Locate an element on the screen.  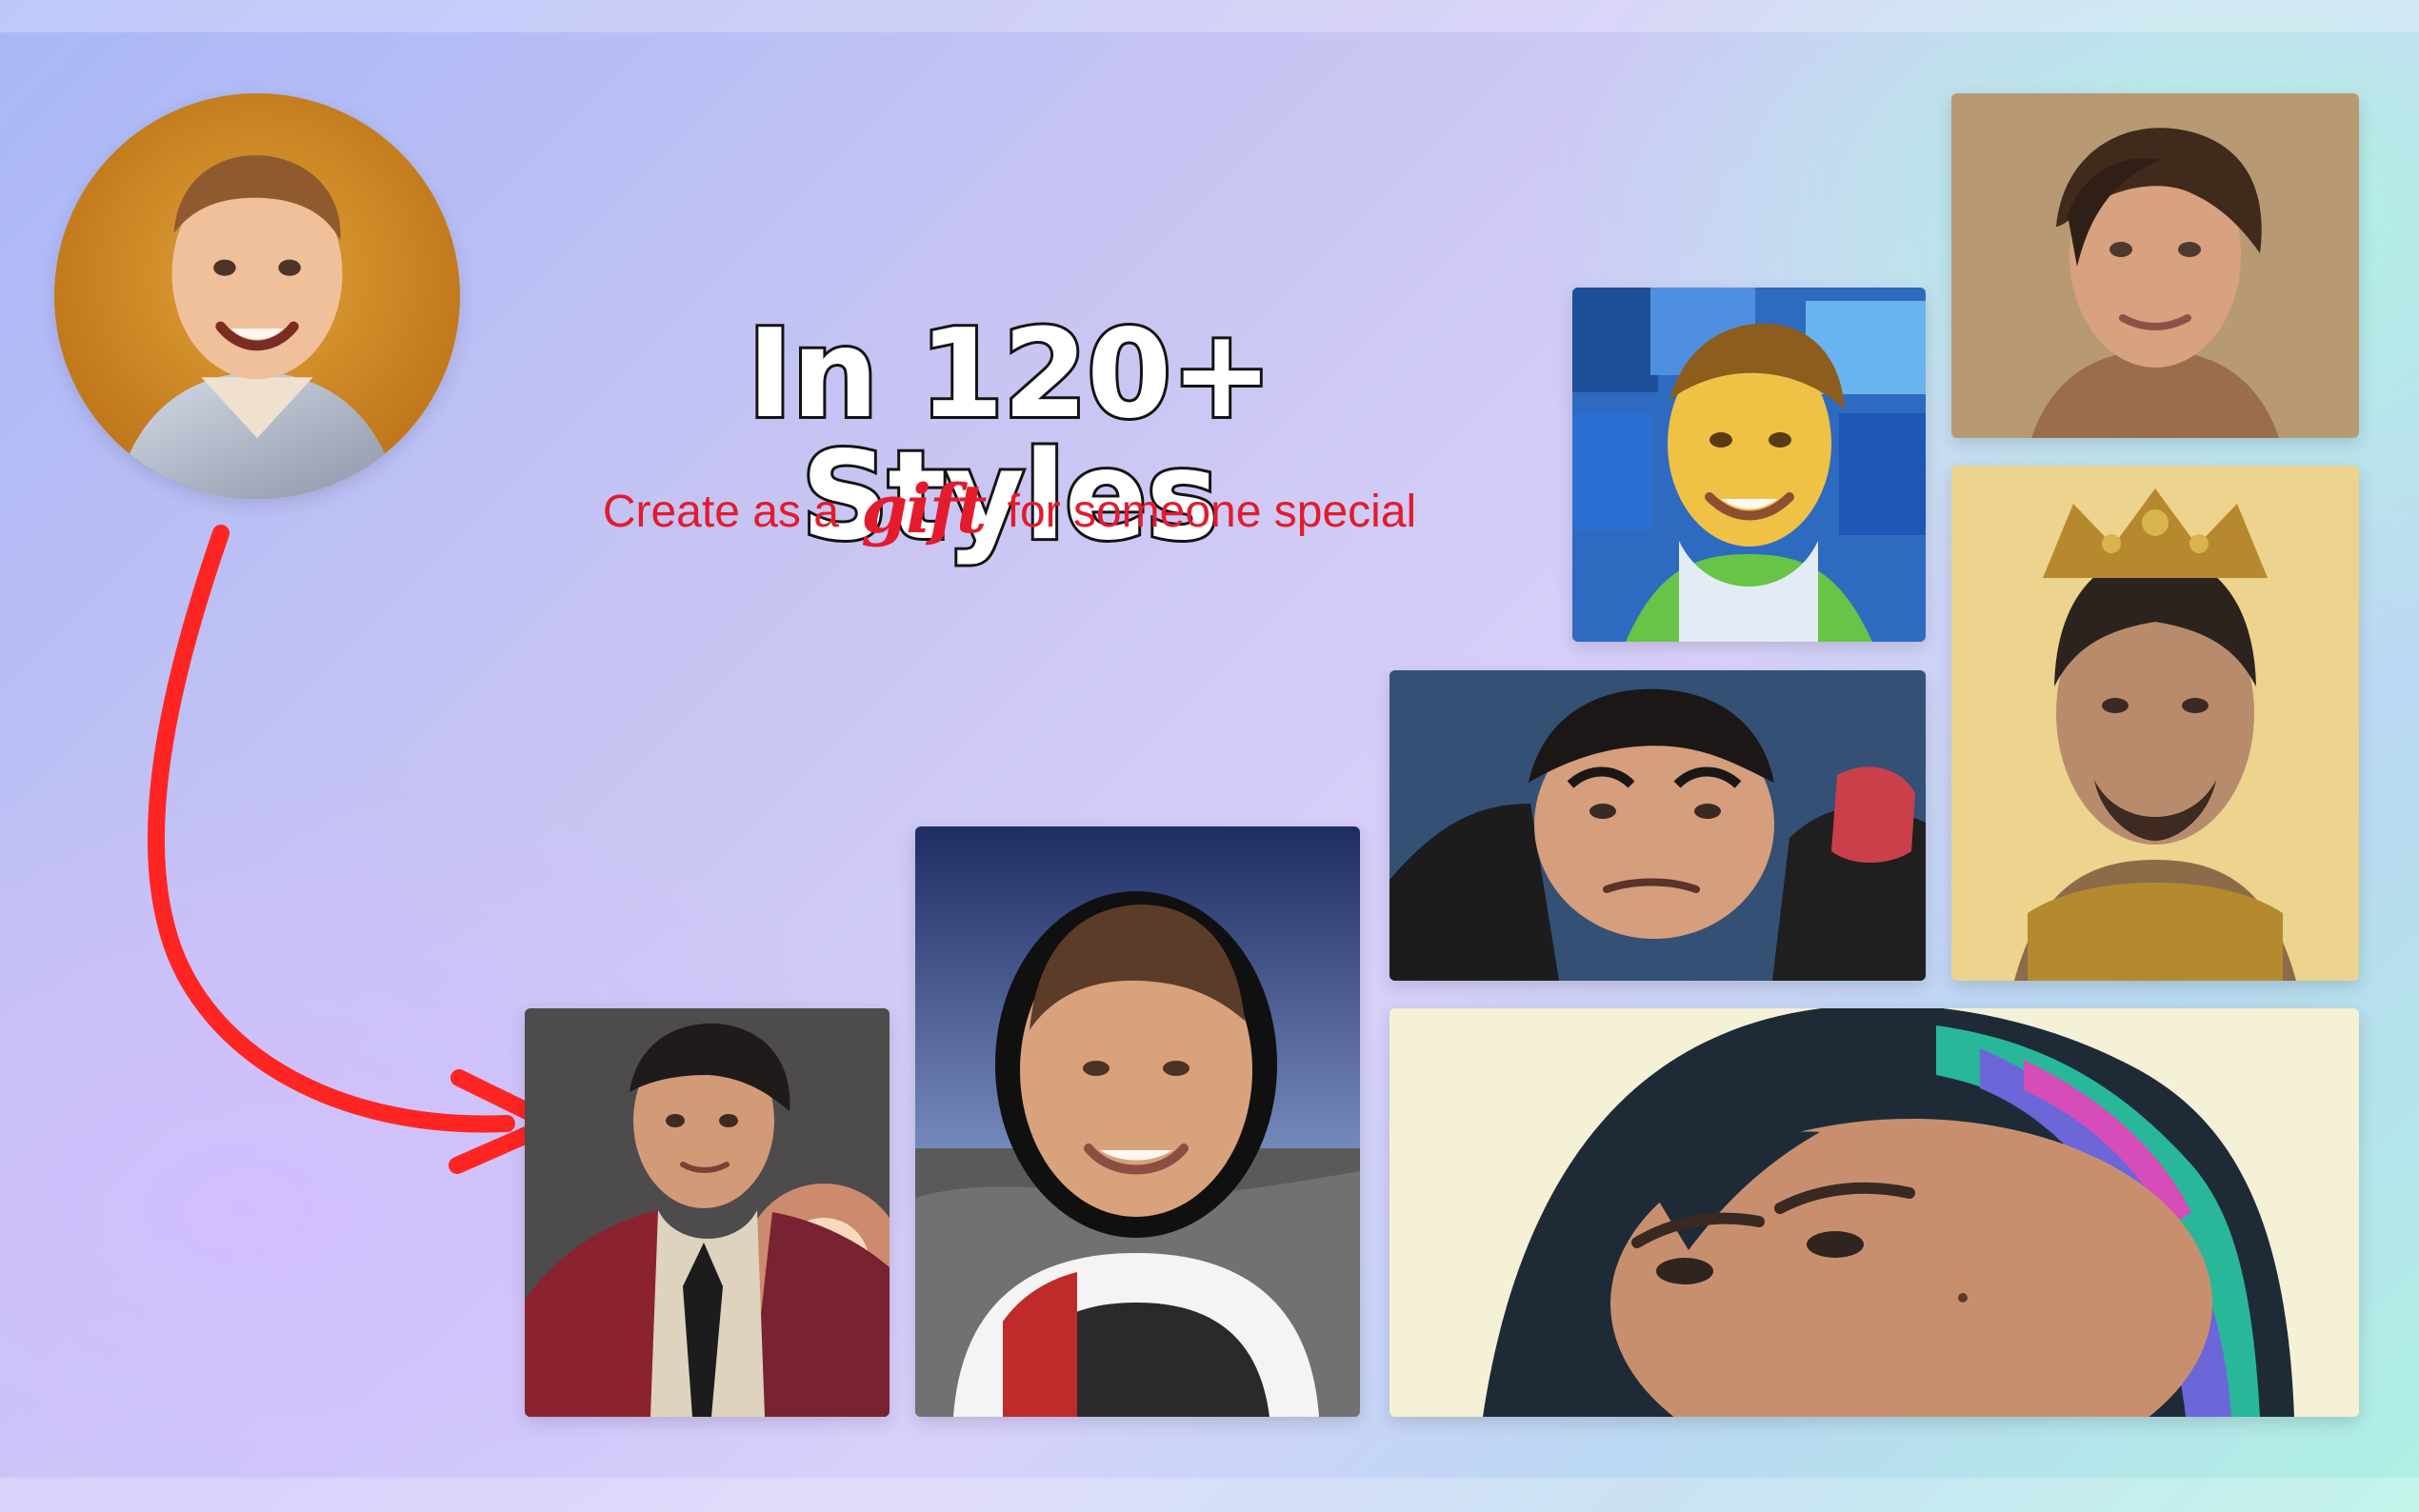
result-realistic-tile is located at coordinates (2155, 265).